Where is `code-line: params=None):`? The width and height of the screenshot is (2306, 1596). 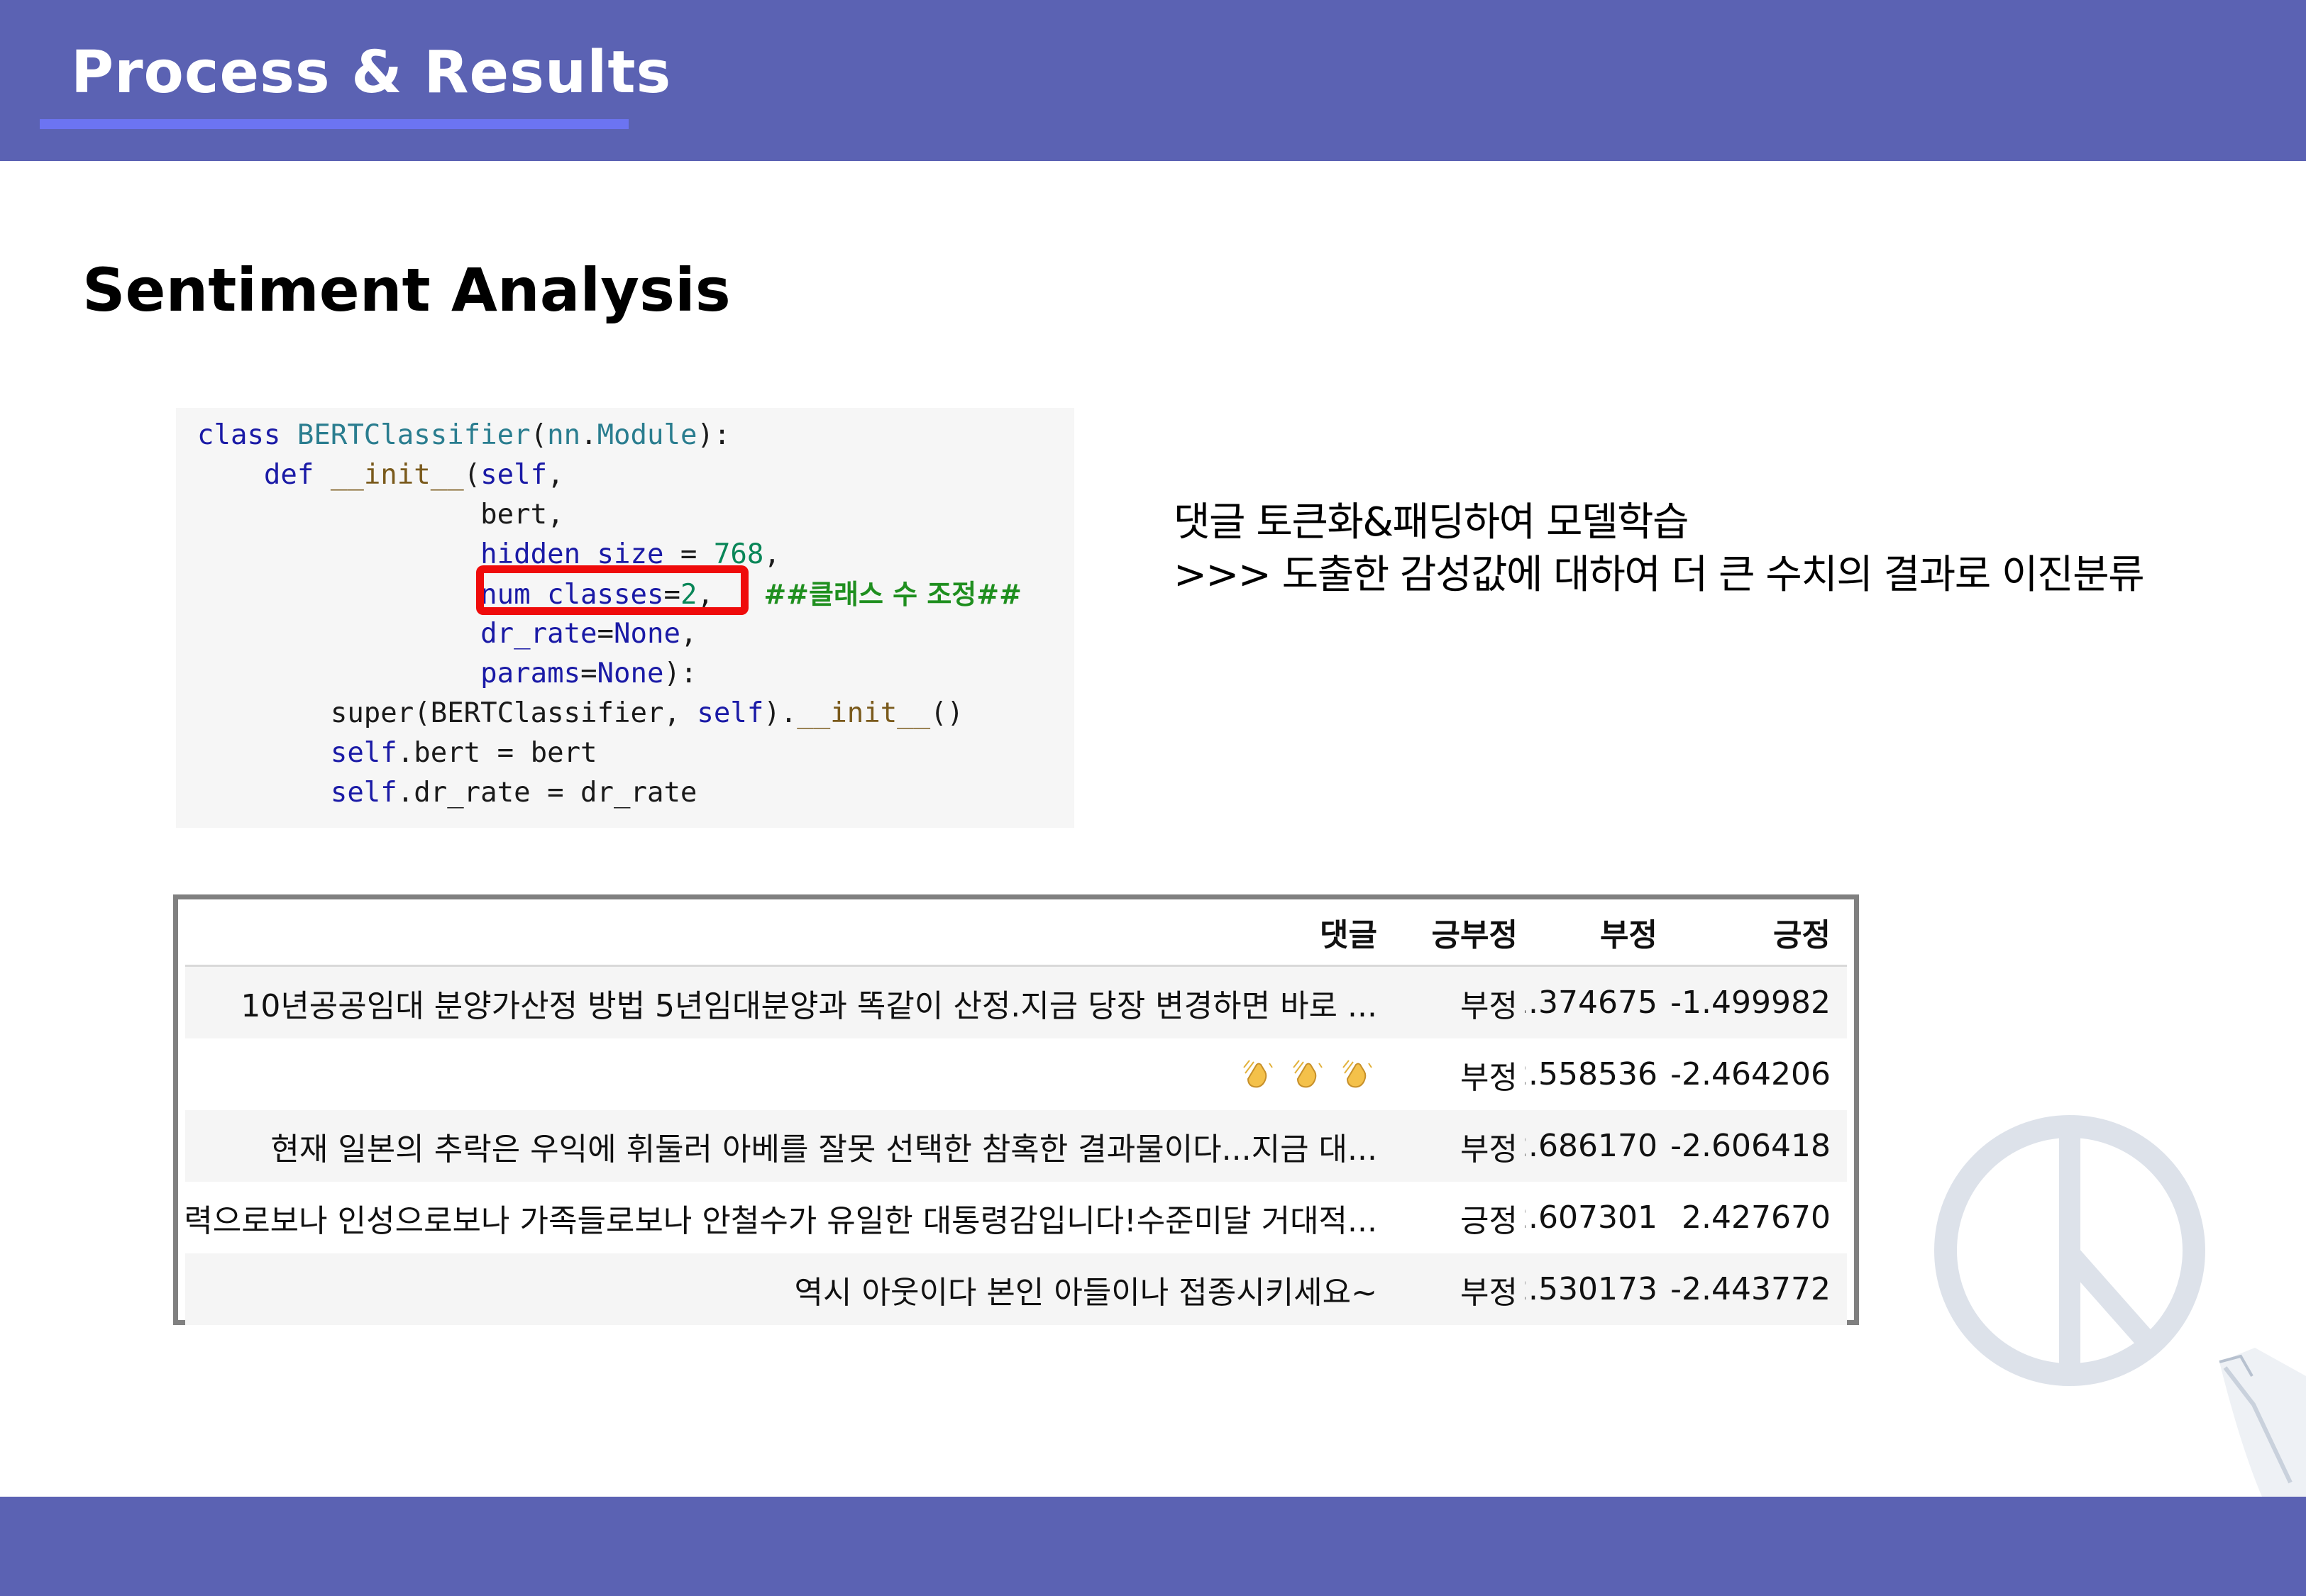 code-line: params=None): is located at coordinates (588, 673).